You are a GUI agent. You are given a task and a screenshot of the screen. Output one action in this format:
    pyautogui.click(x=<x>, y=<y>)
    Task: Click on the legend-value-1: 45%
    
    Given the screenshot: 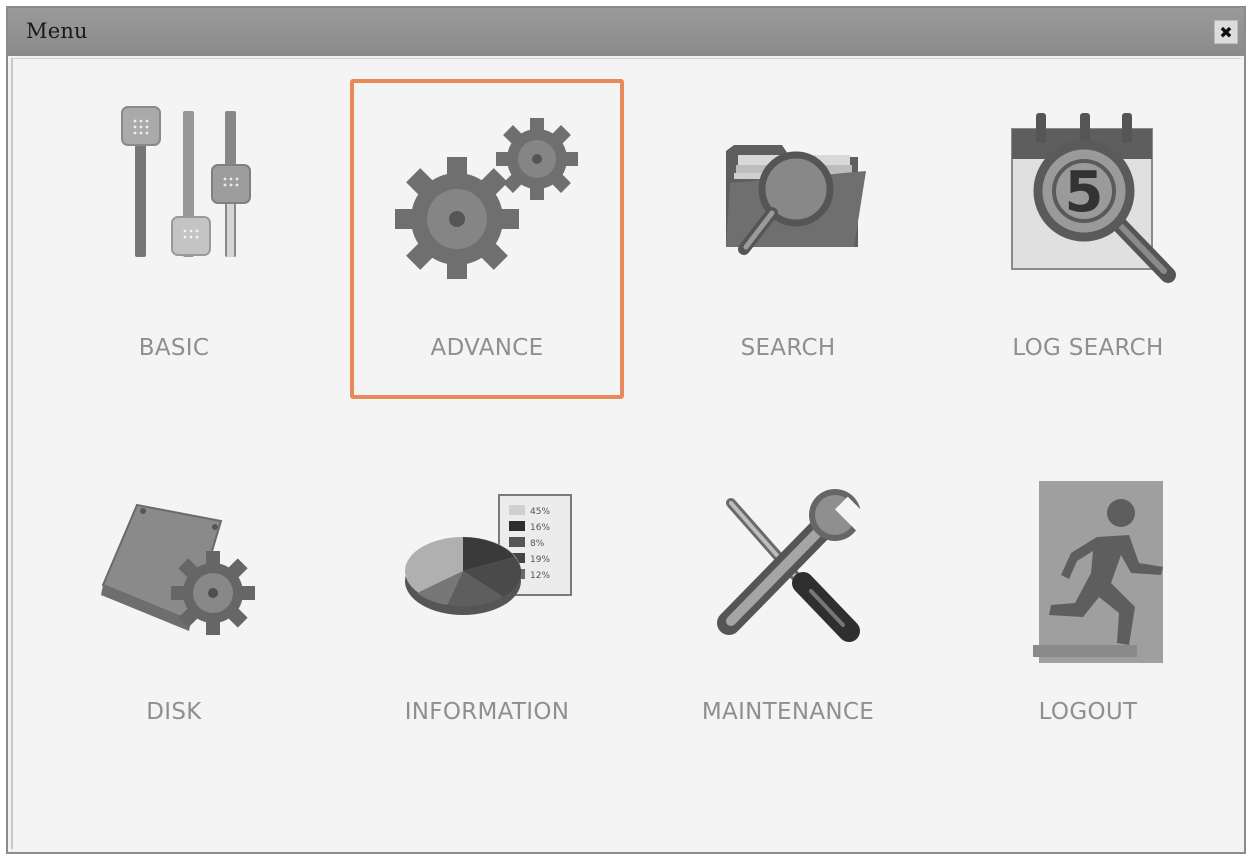 What is the action you would take?
    pyautogui.click(x=540, y=512)
    